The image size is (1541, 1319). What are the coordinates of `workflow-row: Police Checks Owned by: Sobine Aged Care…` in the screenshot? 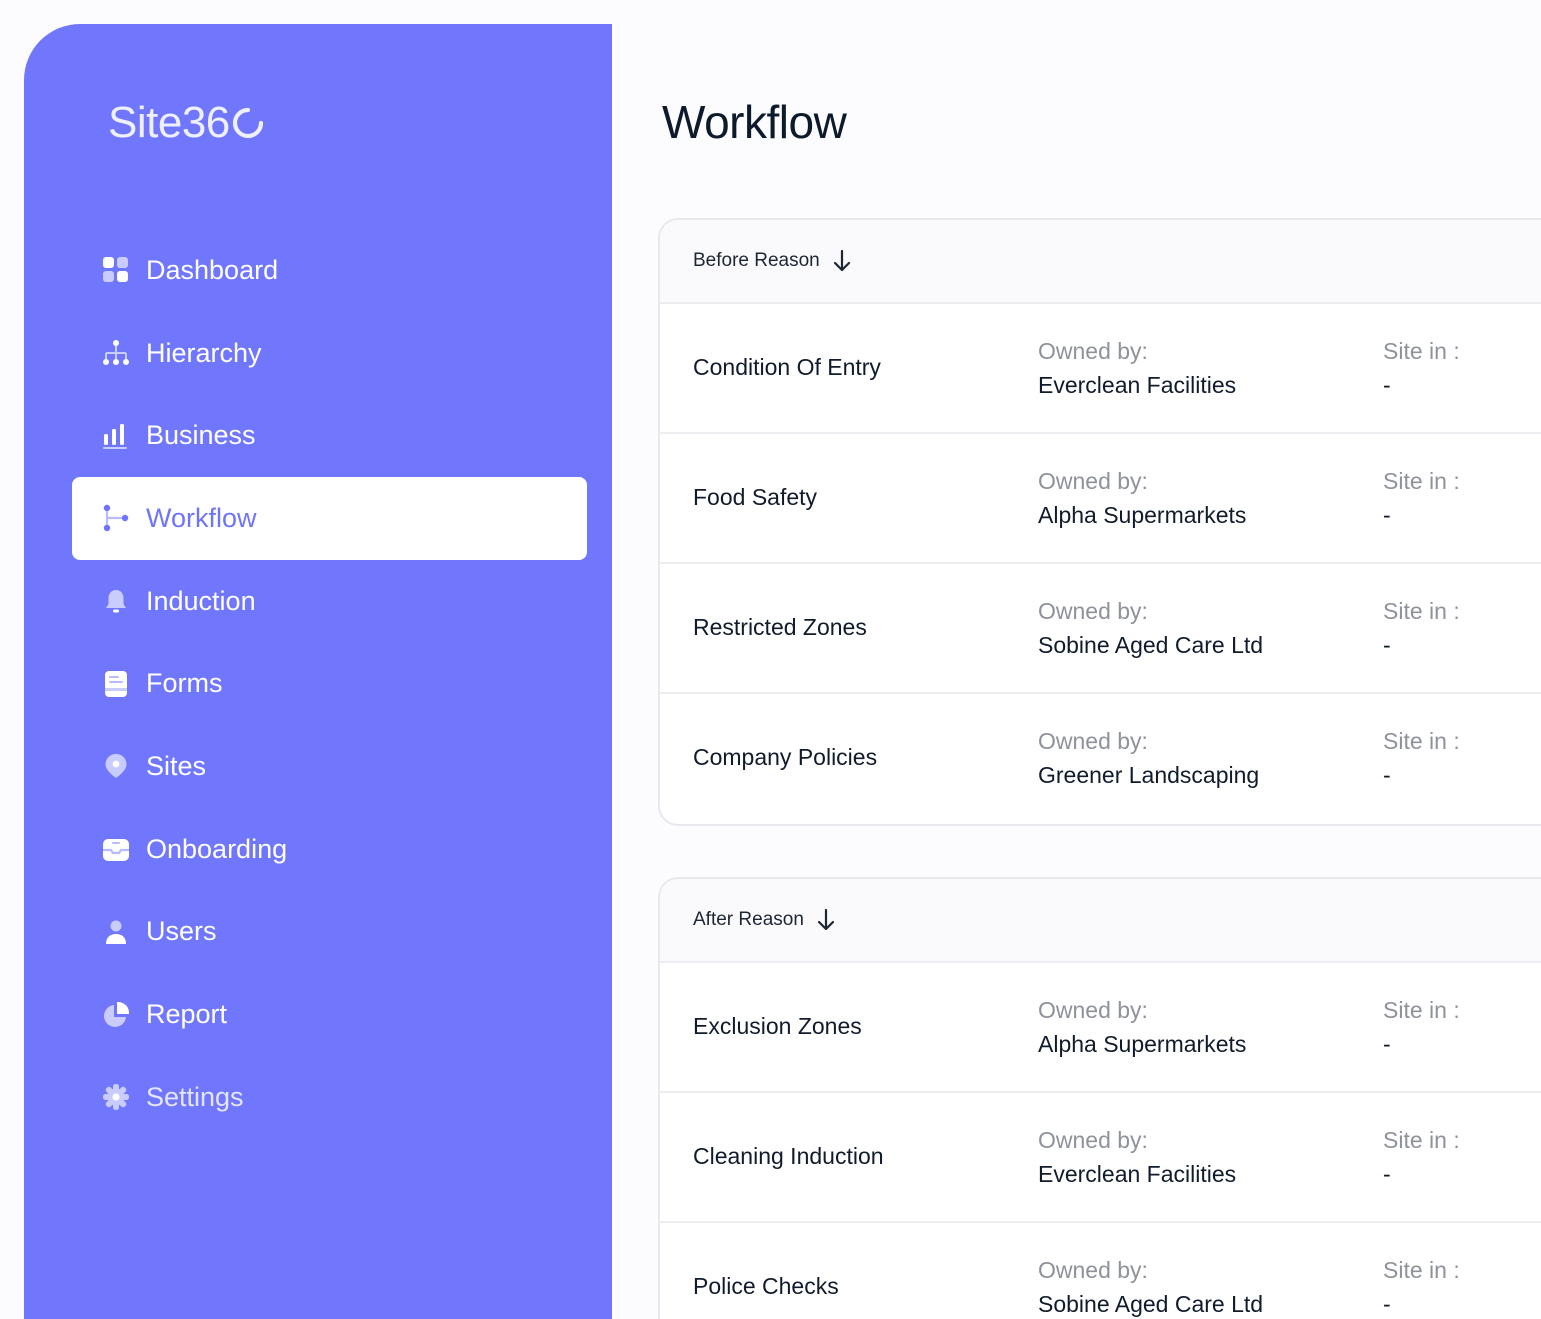 It's located at (1100, 1271).